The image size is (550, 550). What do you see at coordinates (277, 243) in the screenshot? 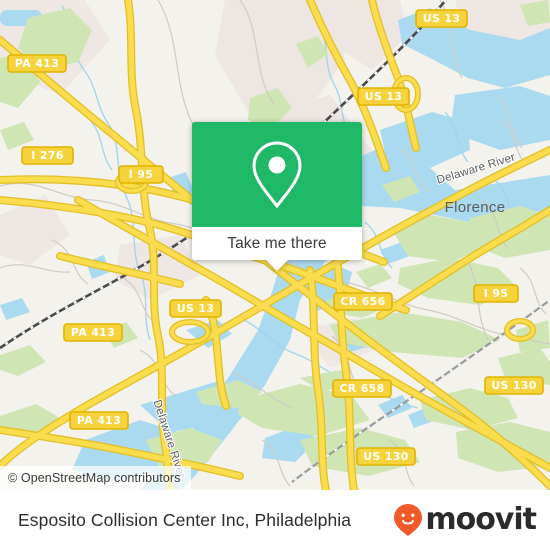
I see `take-me-there-label: Take me there` at bounding box center [277, 243].